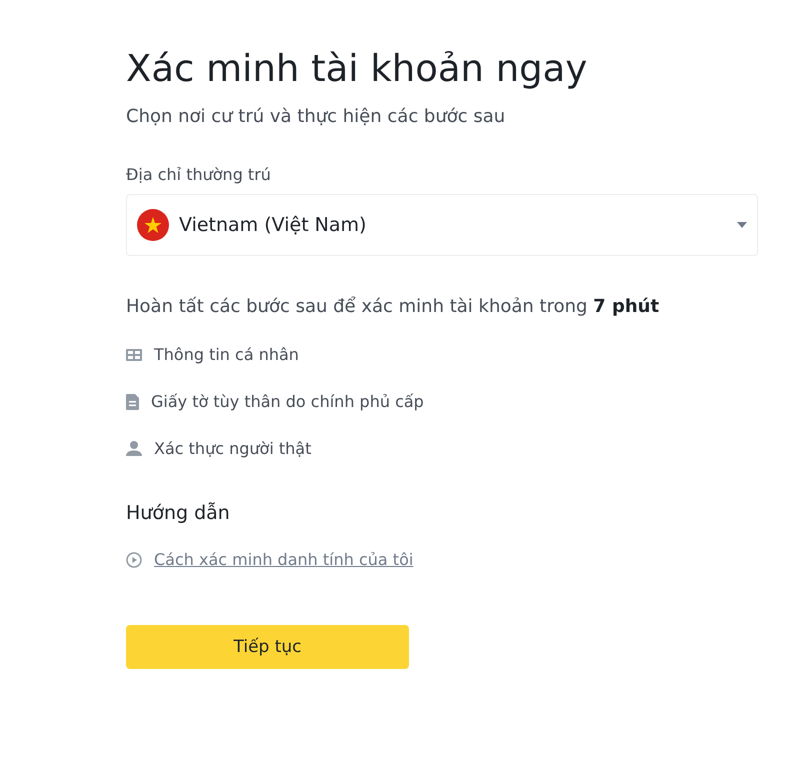 Image resolution: width=800 pixels, height=771 pixels. I want to click on page-title: Xác minh tài khoản ngay, so click(357, 69).